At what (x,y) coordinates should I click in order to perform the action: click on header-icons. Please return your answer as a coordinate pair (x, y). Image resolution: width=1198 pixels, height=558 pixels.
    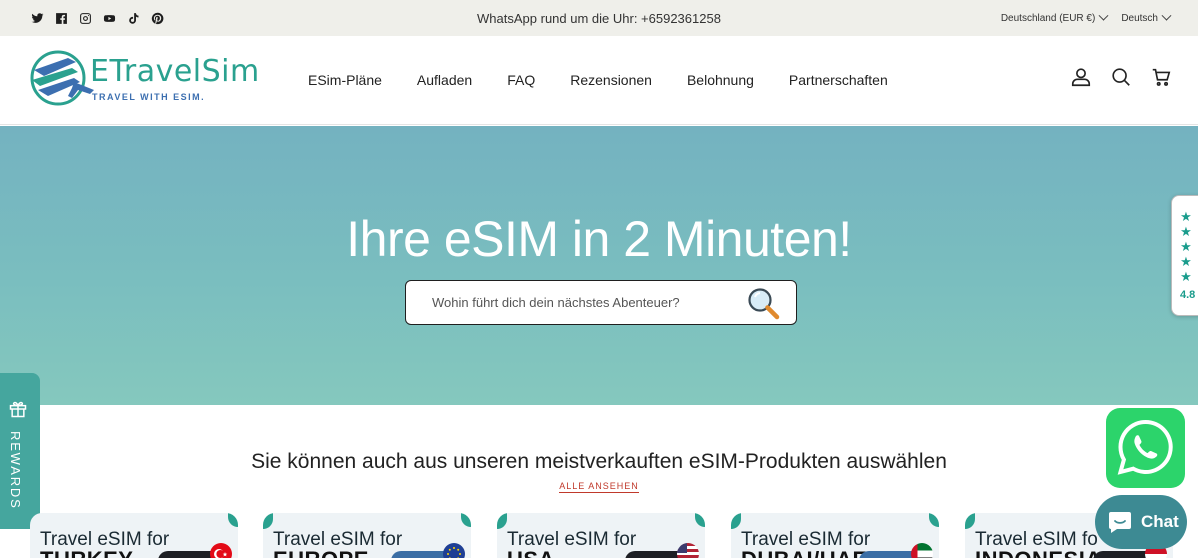
    Looking at the image, I should click on (1121, 77).